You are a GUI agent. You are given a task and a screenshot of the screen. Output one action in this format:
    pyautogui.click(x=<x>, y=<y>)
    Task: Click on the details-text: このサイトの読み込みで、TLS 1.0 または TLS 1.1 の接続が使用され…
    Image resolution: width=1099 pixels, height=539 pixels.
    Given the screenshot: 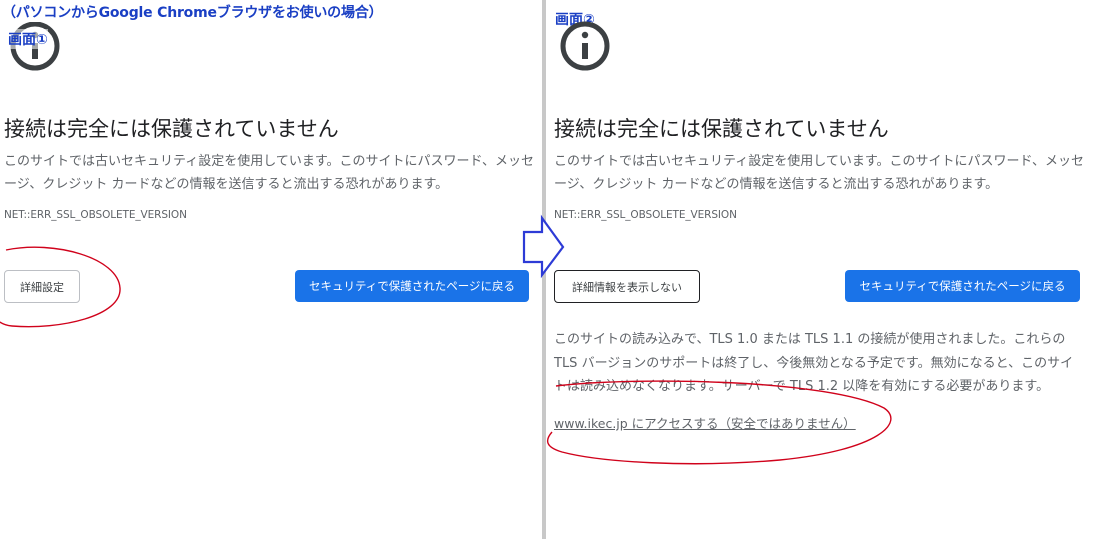 What is the action you would take?
    pyautogui.click(x=814, y=363)
    